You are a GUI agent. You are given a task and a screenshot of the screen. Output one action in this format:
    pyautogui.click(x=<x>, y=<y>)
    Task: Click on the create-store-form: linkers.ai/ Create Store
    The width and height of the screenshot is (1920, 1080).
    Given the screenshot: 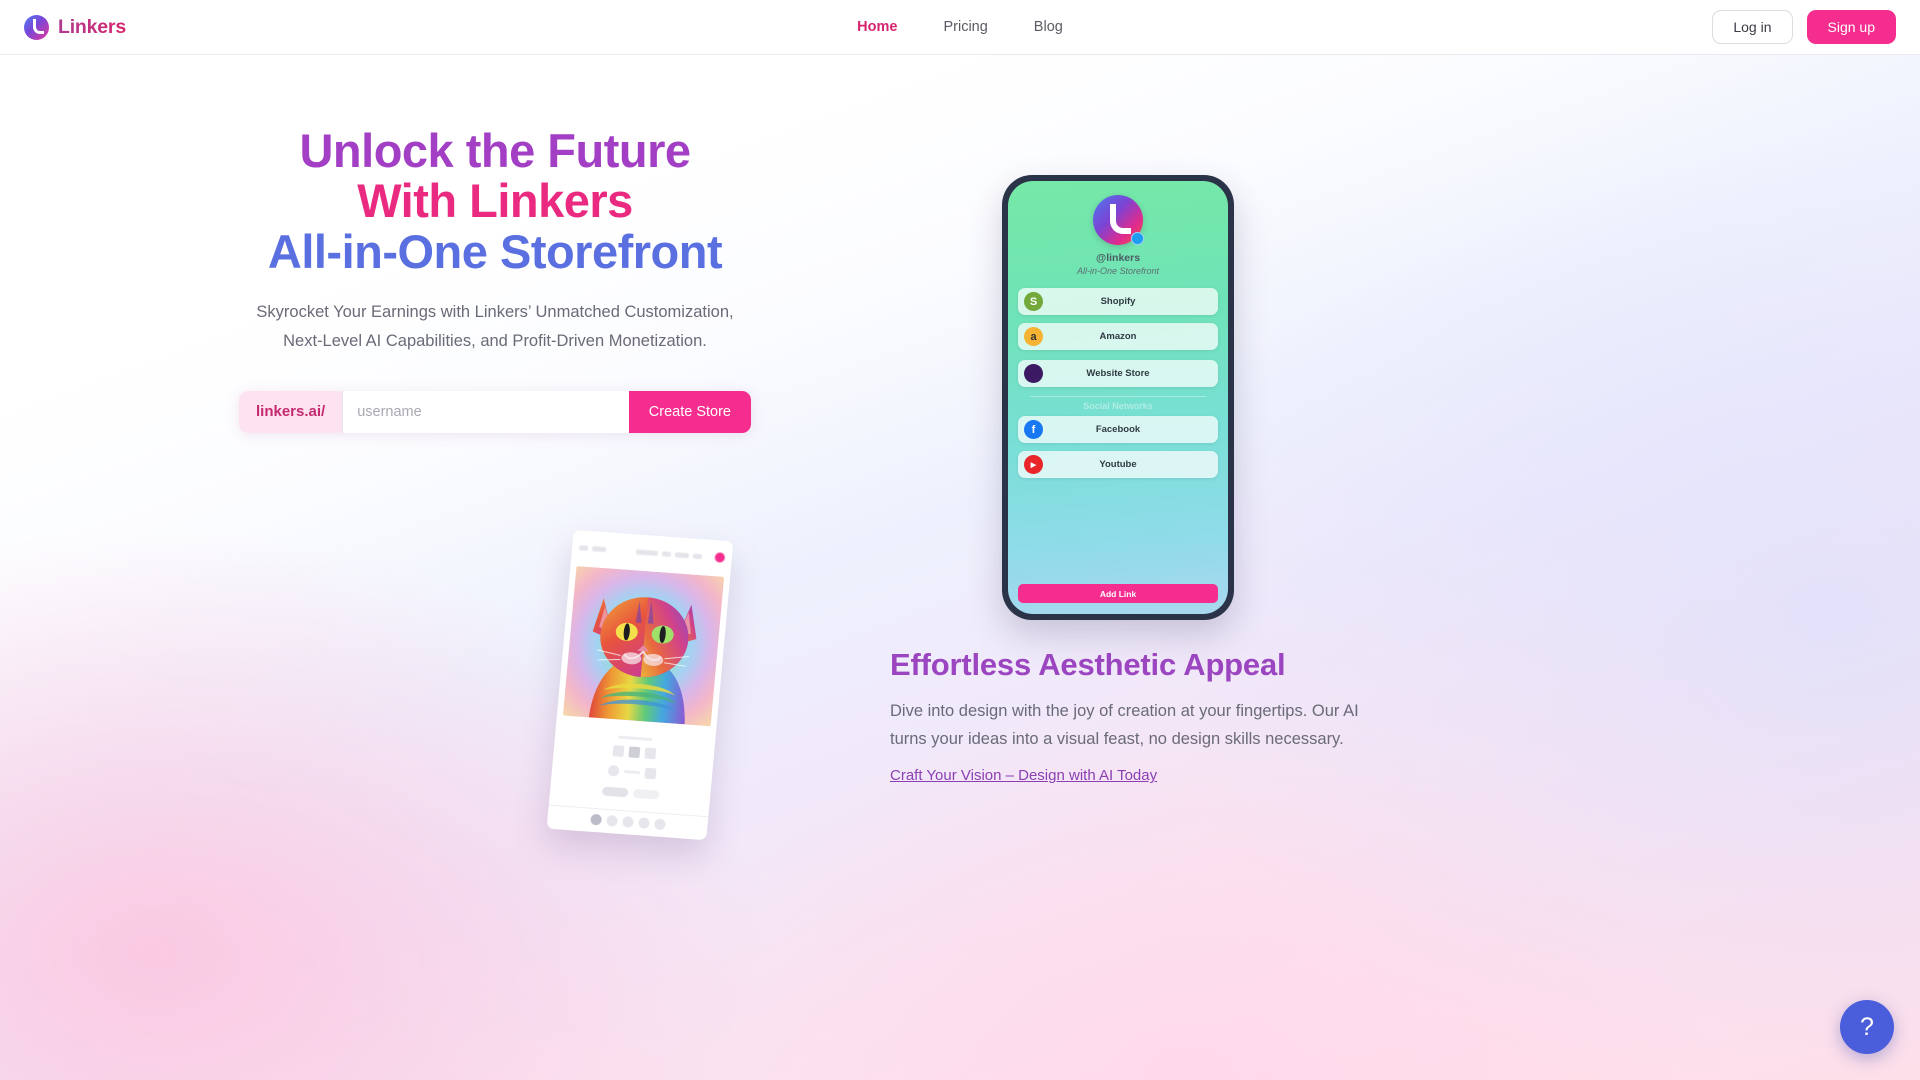 What is the action you would take?
    pyautogui.click(x=495, y=411)
    